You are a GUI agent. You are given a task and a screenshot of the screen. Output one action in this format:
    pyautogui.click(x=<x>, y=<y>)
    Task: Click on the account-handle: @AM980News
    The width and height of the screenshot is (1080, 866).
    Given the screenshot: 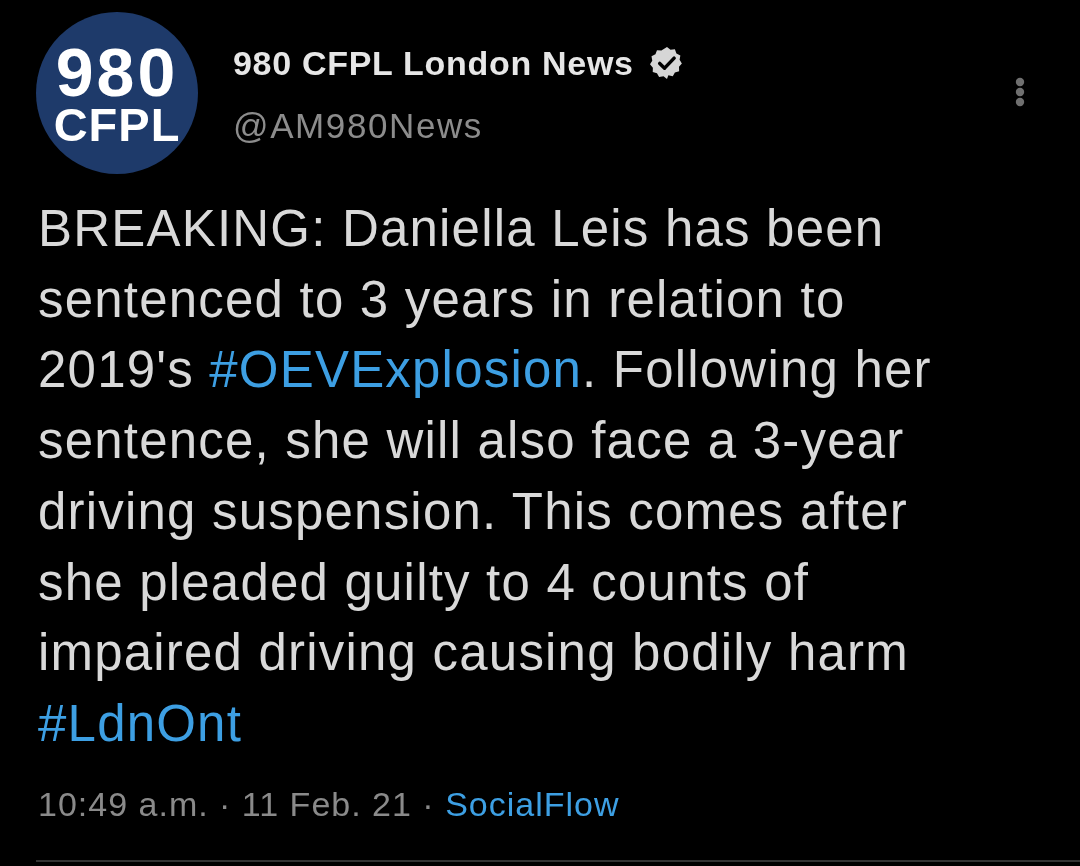 What is the action you would take?
    pyautogui.click(x=358, y=126)
    